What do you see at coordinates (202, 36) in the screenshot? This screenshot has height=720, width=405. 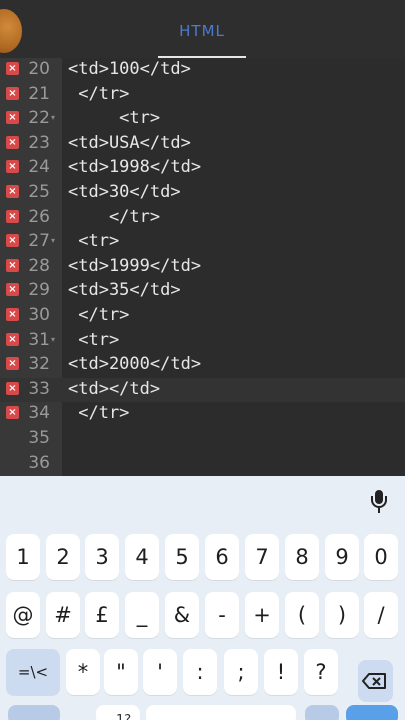 I see `tab-html: HTML` at bounding box center [202, 36].